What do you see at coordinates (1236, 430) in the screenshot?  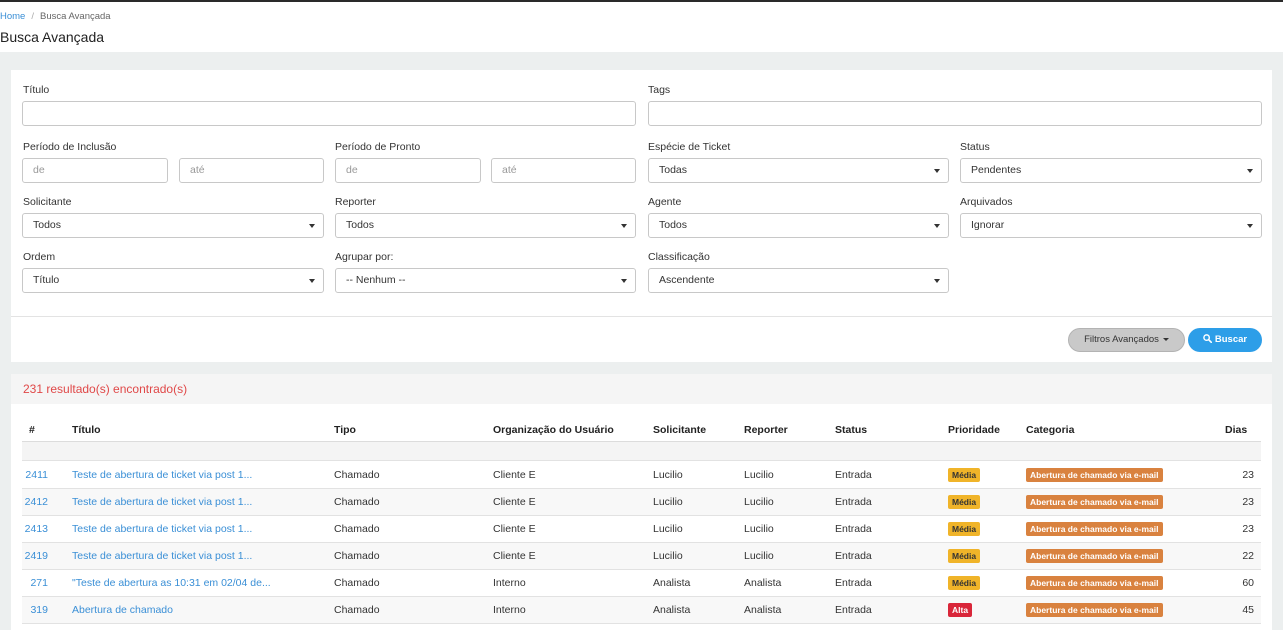 I see `column-header-dias: Dias` at bounding box center [1236, 430].